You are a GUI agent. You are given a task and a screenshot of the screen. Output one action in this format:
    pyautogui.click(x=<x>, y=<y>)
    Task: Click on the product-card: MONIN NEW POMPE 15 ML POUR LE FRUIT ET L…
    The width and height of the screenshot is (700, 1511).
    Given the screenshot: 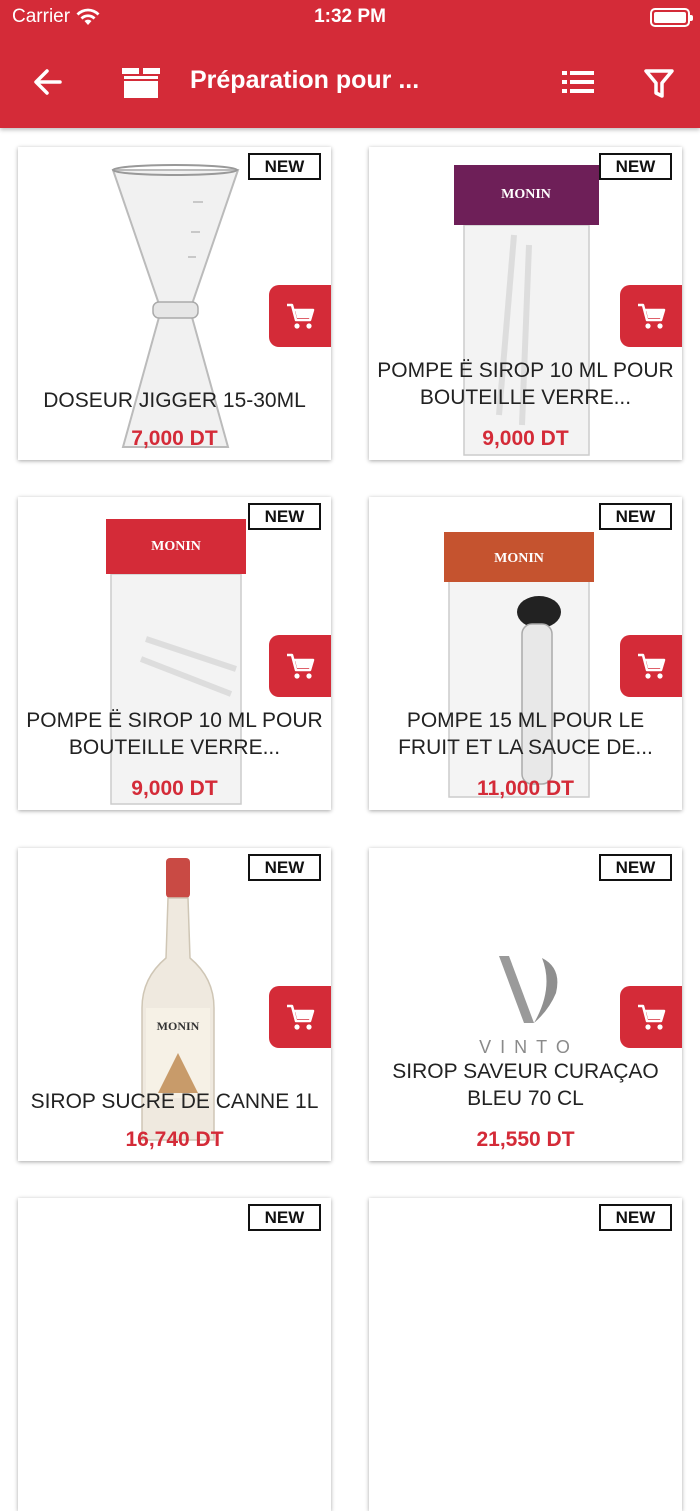 What is the action you would take?
    pyautogui.click(x=525, y=653)
    